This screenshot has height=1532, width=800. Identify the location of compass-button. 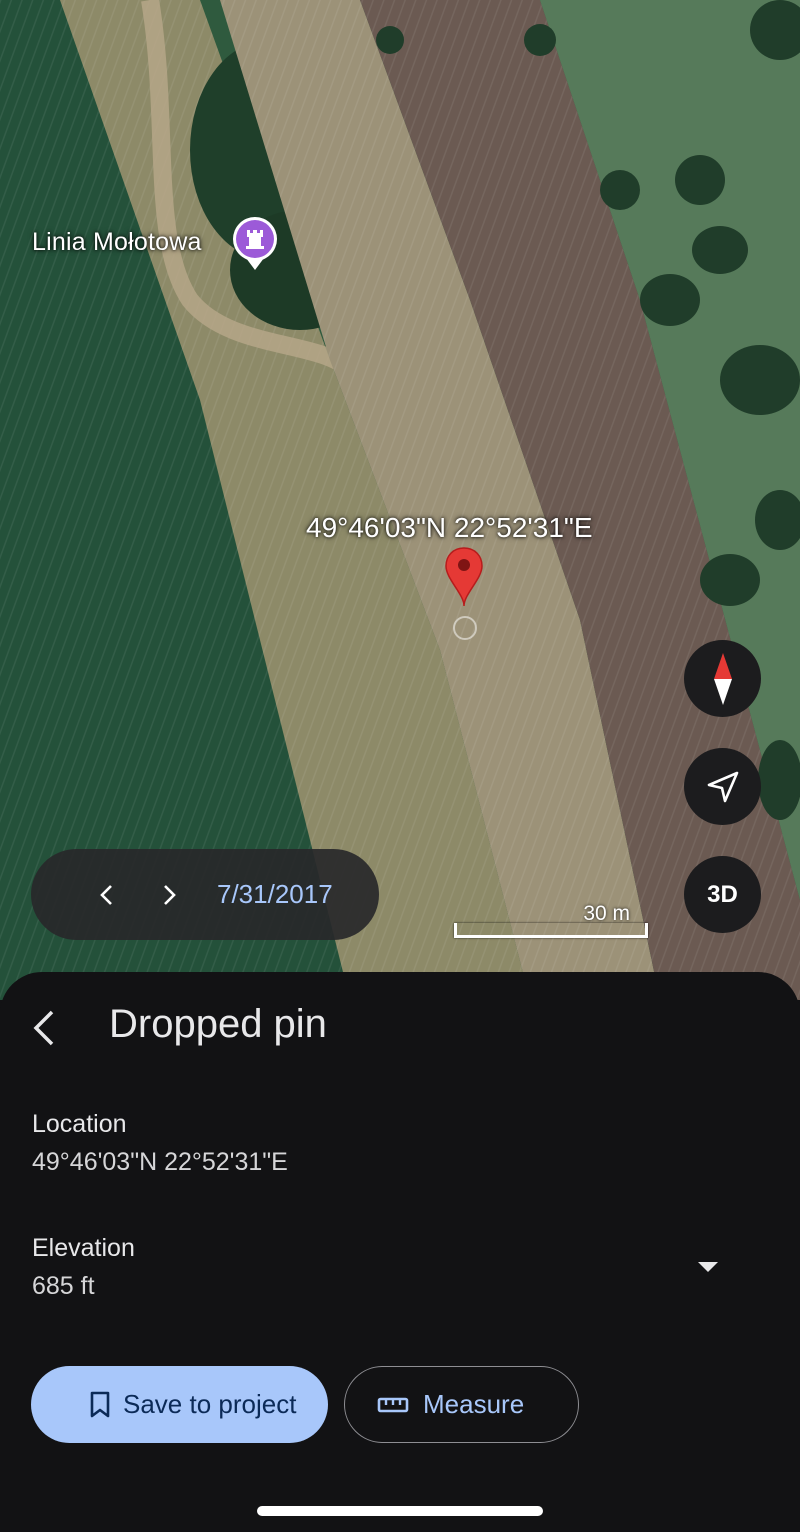
(722, 678).